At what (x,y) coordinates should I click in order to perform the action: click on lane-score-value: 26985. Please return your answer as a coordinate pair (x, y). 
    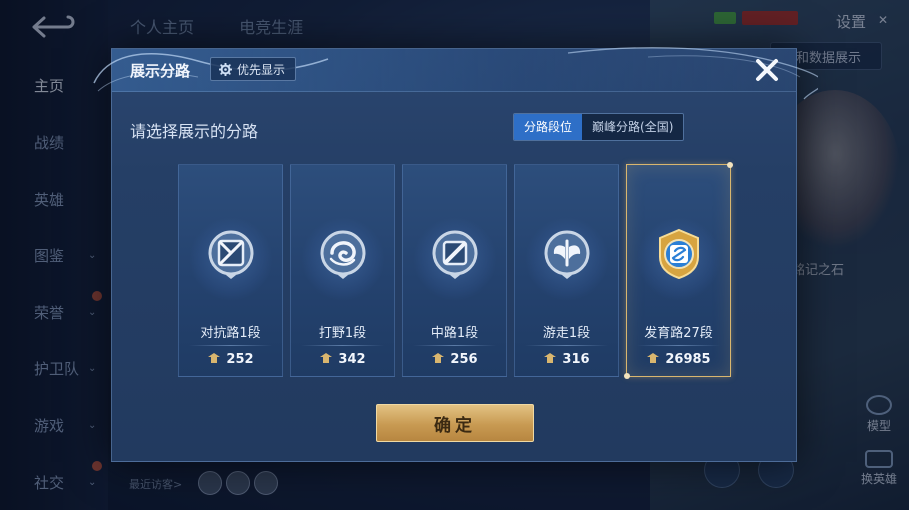
    Looking at the image, I should click on (688, 359).